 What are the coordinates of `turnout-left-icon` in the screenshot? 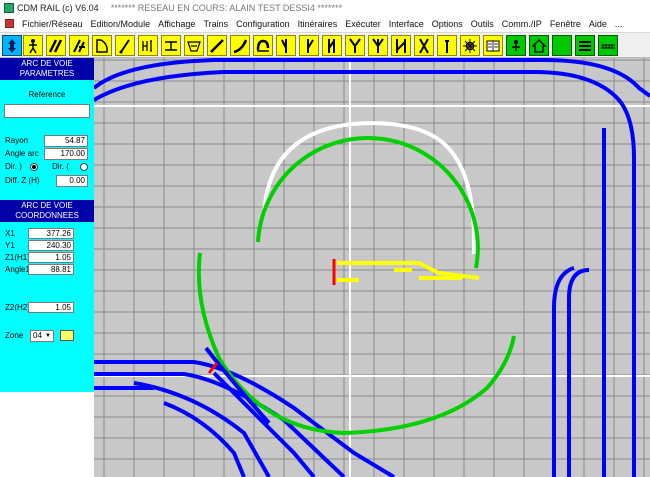 It's located at (284, 45).